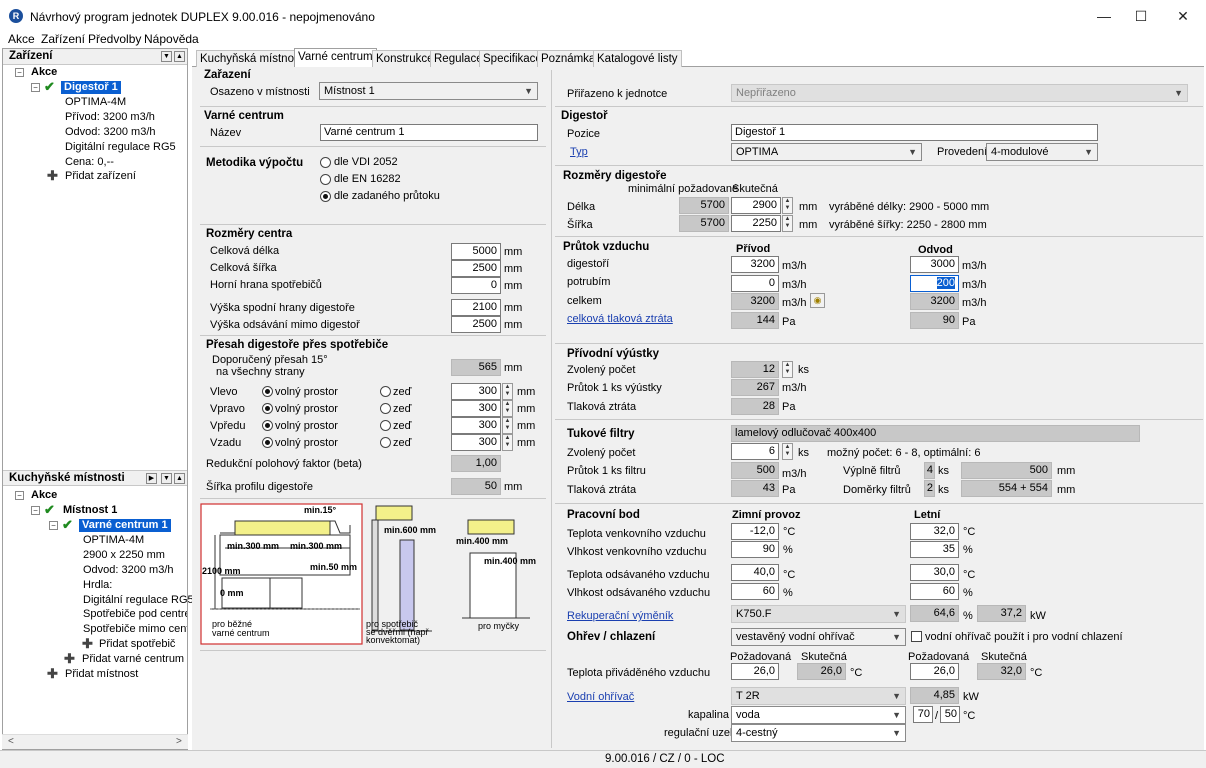 This screenshot has height=768, width=1206. I want to click on water-heater-link: Vodní ohřívač, so click(600, 697).